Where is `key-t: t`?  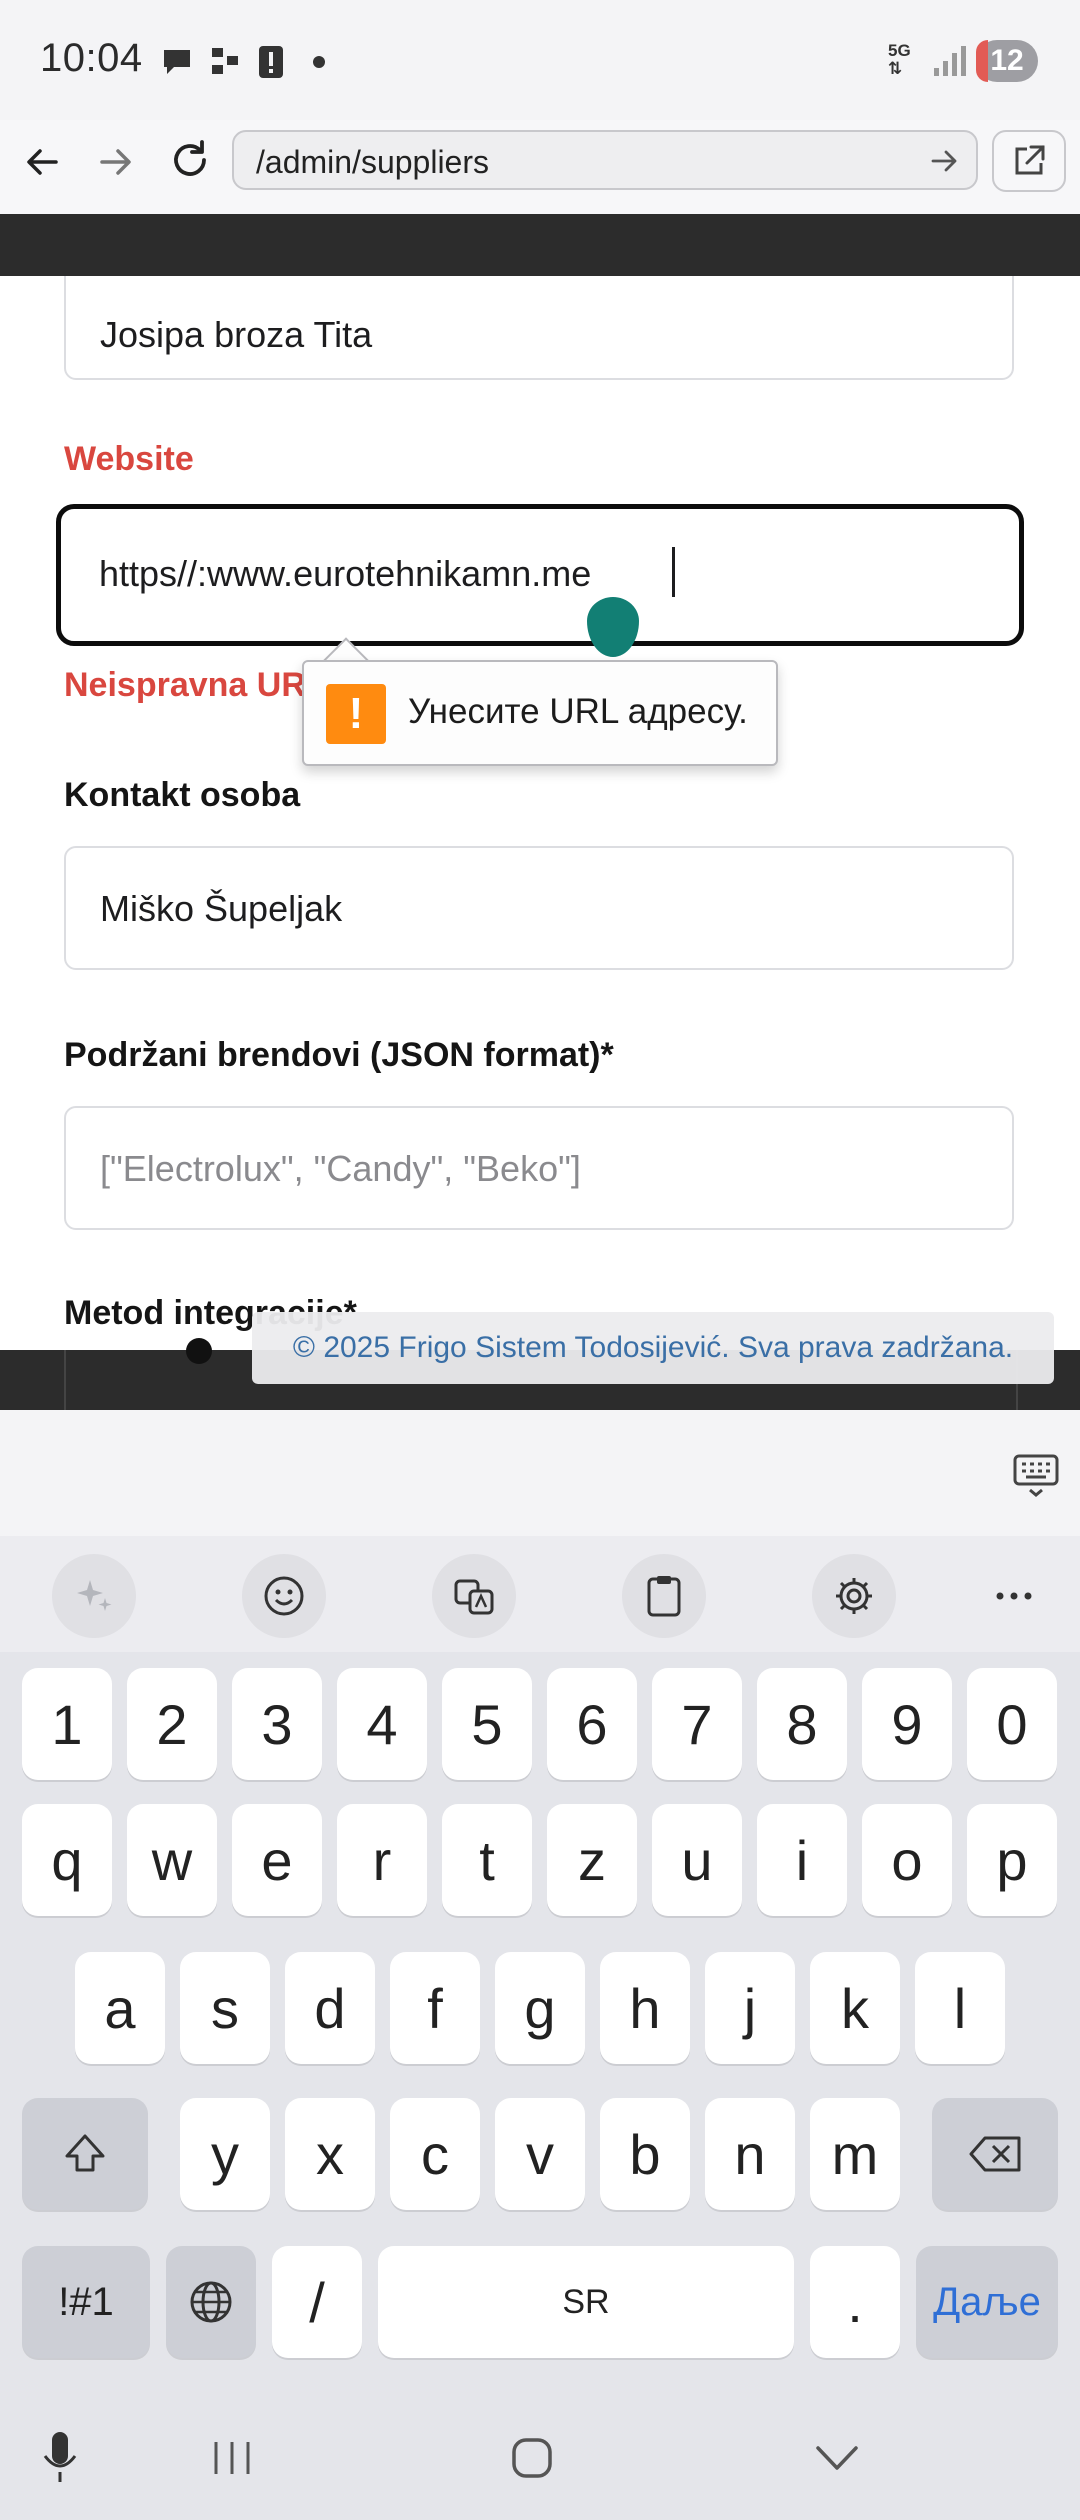
key-t: t is located at coordinates (487, 1860).